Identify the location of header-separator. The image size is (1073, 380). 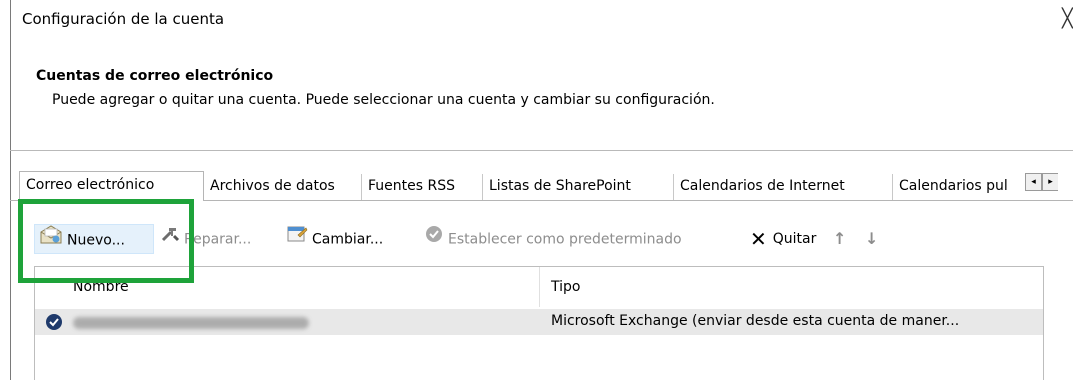
(541, 150).